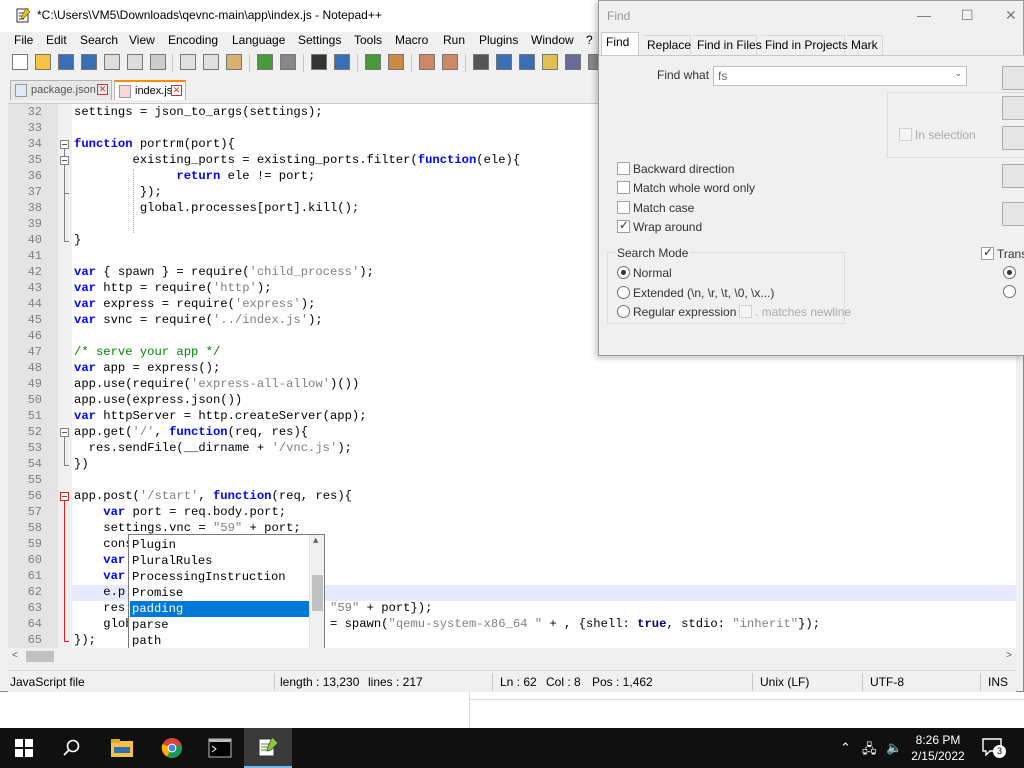  I want to click on open-file-icon, so click(43, 62).